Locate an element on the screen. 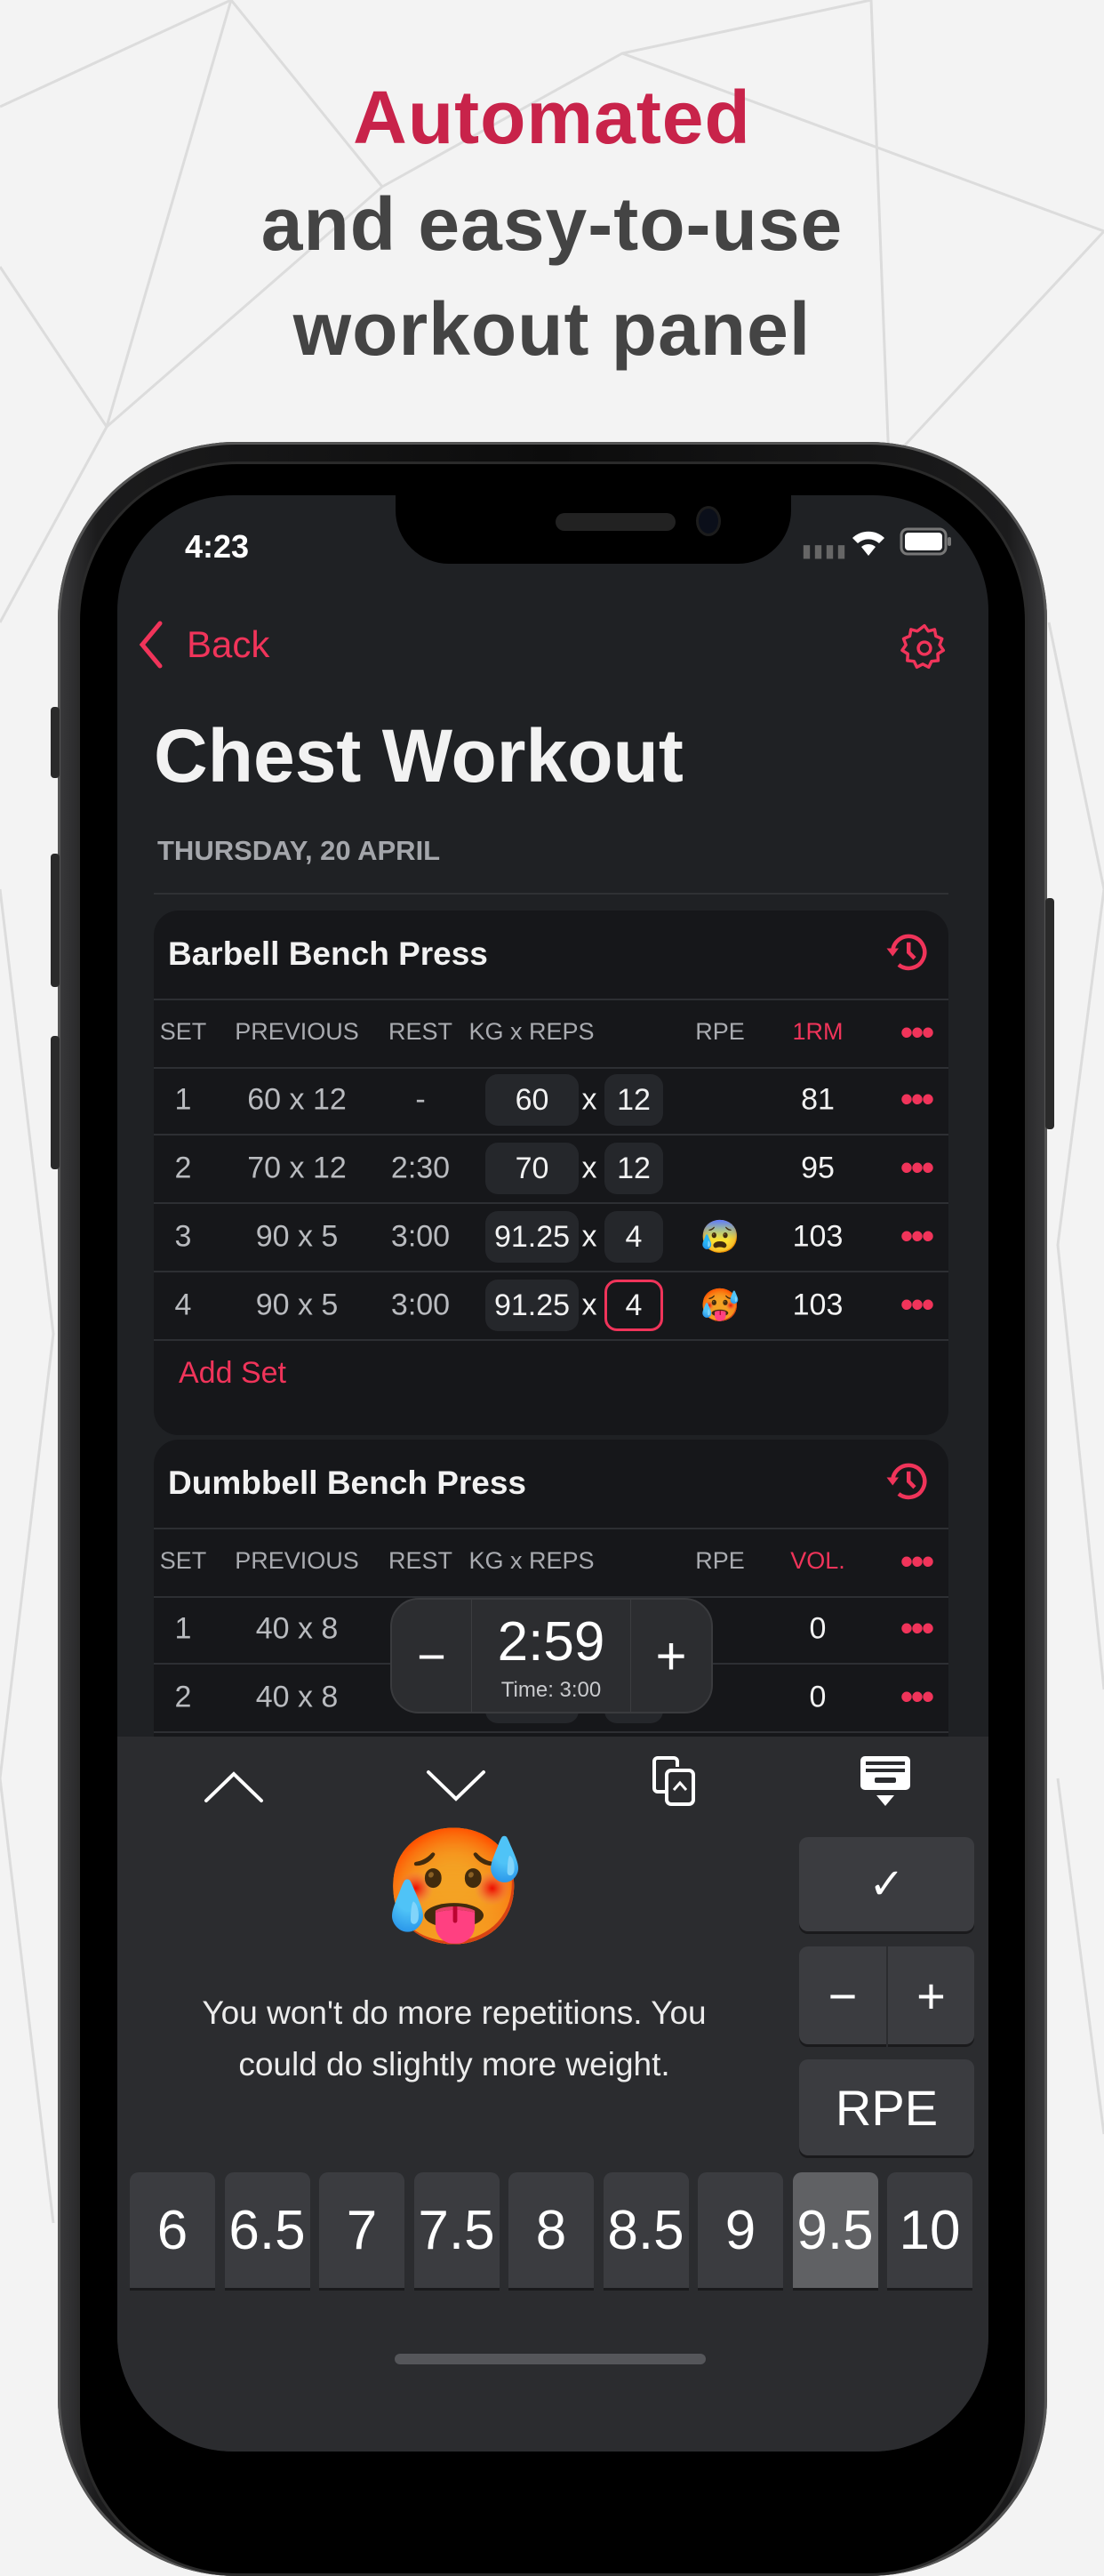 This screenshot has height=2576, width=1104. timer-plus-button: + is located at coordinates (671, 1656).